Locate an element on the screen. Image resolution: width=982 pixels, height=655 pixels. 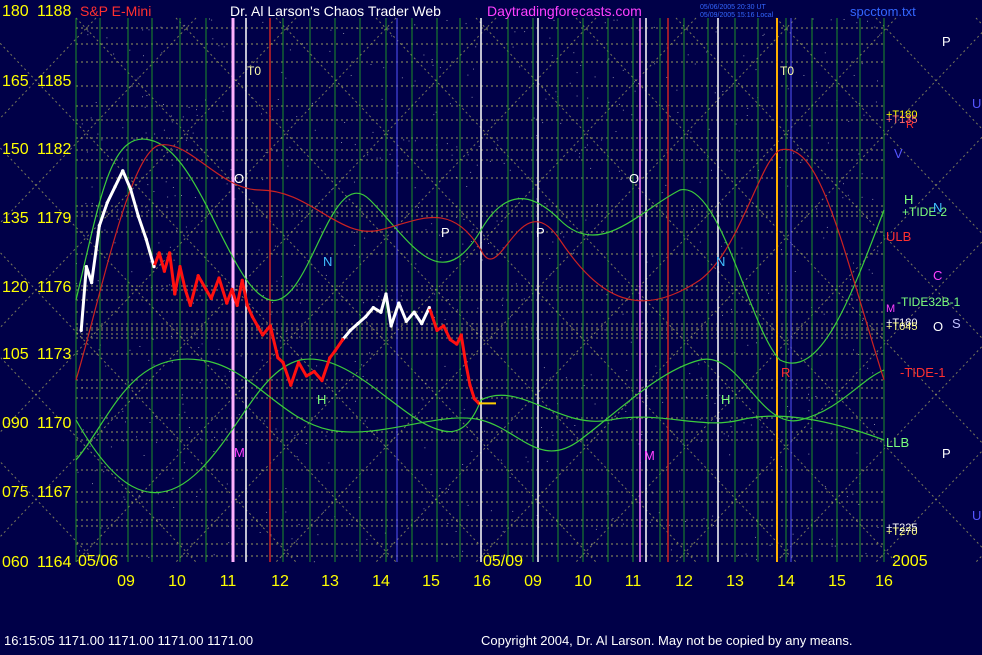
line-label: M is located at coordinates (239, 452).